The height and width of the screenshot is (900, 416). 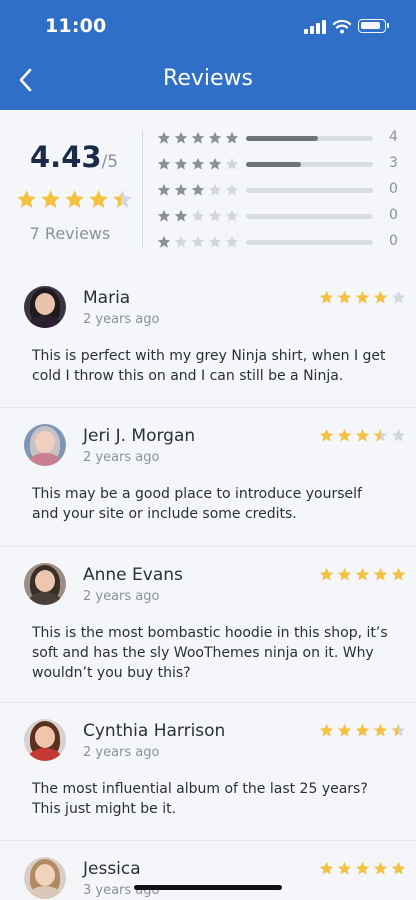 What do you see at coordinates (112, 869) in the screenshot?
I see `reviewer-name: Jessica` at bounding box center [112, 869].